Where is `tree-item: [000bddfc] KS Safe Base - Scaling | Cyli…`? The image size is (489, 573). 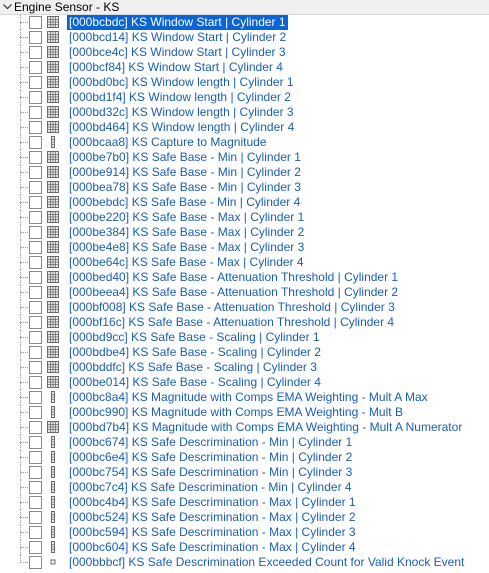 tree-item: [000bddfc] KS Safe Base - Scaling | Cyli… is located at coordinates (244, 367).